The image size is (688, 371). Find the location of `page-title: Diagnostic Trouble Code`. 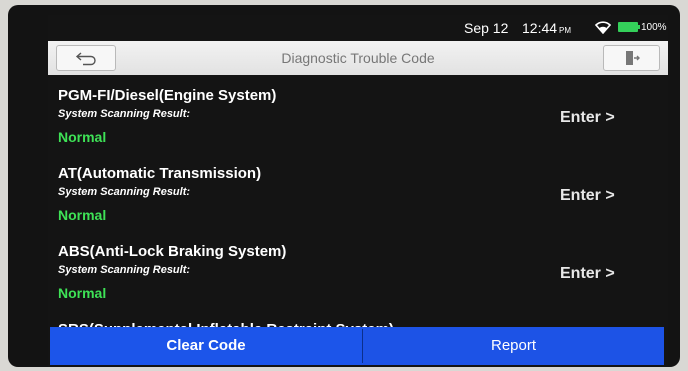

page-title: Diagnostic Trouble Code is located at coordinates (358, 58).